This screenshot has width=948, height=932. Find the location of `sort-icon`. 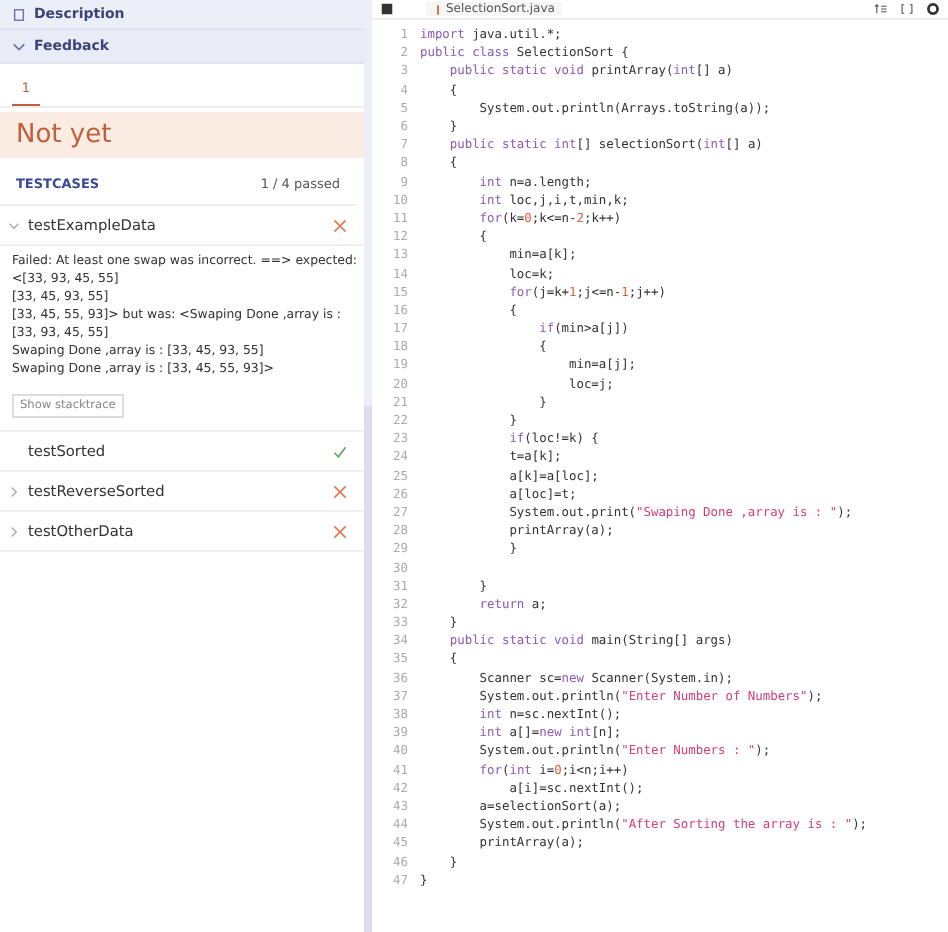

sort-icon is located at coordinates (881, 9).